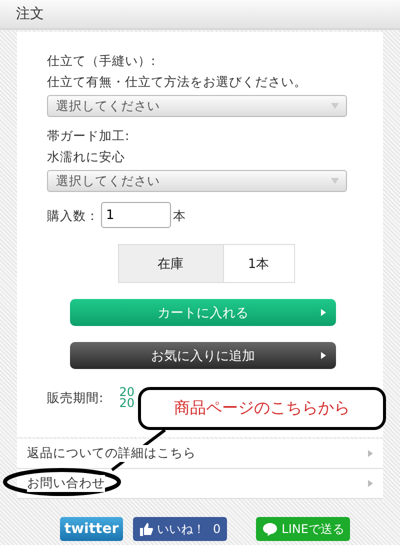  What do you see at coordinates (136, 215) in the screenshot?
I see `quantity-input: 1` at bounding box center [136, 215].